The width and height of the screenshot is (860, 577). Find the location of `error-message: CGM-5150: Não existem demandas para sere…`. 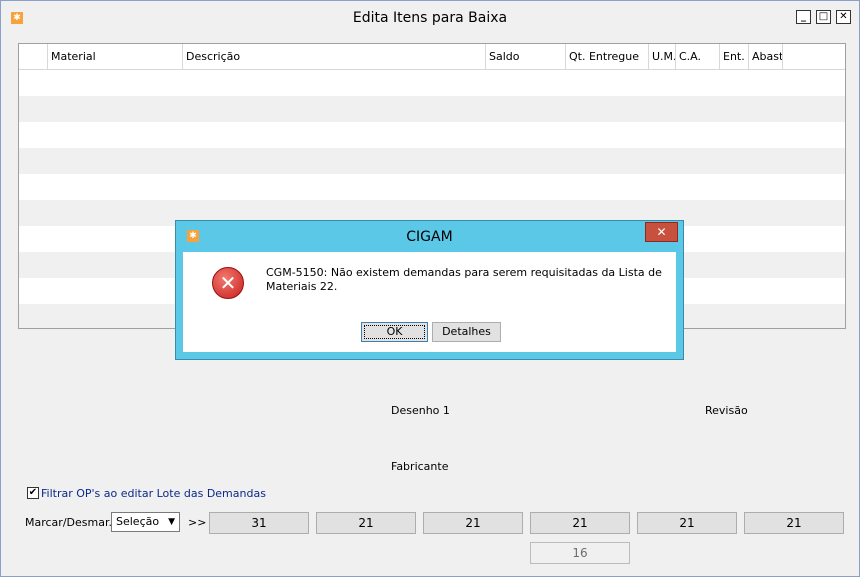

error-message: CGM-5150: Não existem demandas para sere… is located at coordinates (464, 279).